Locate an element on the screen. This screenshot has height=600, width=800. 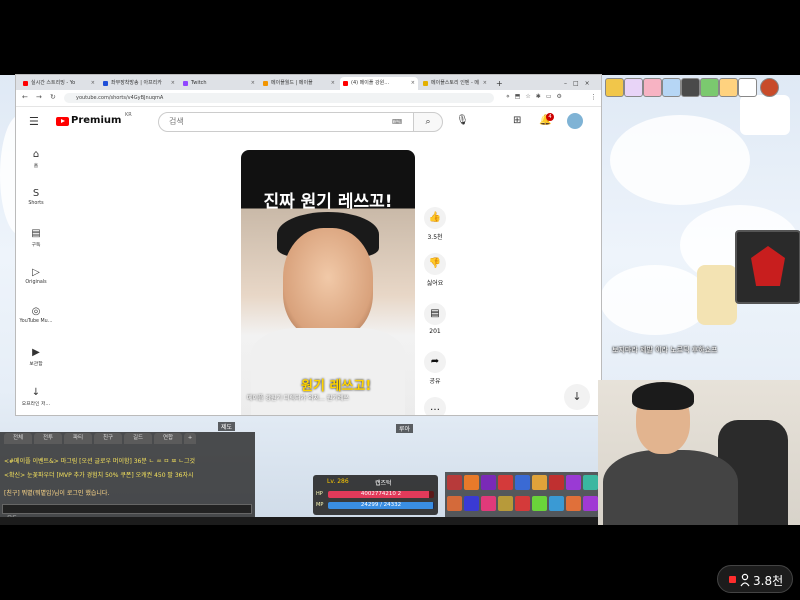
keyboard-icon: ⌨ is located at coordinates (397, 122).